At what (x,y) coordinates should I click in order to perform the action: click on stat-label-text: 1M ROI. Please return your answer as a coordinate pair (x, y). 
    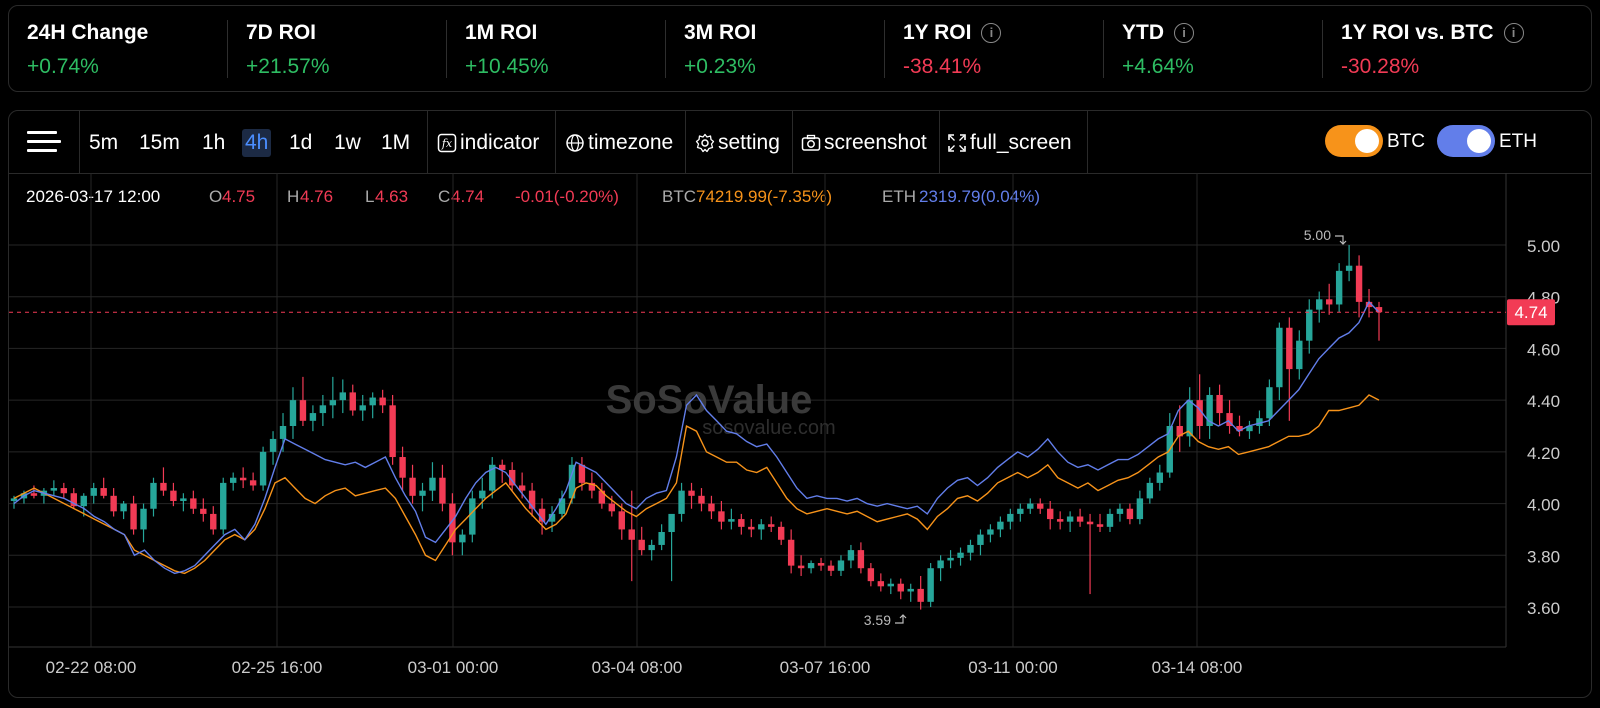
    Looking at the image, I should click on (501, 32).